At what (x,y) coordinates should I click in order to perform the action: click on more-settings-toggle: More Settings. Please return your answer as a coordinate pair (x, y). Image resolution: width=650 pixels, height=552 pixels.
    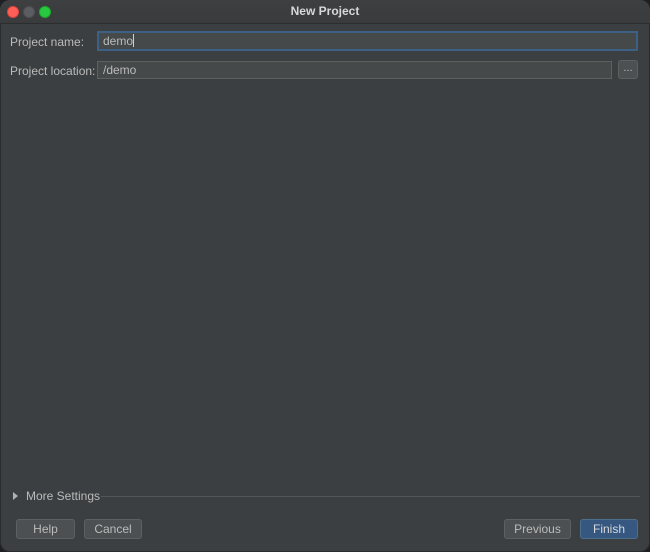
    Looking at the image, I should click on (56, 496).